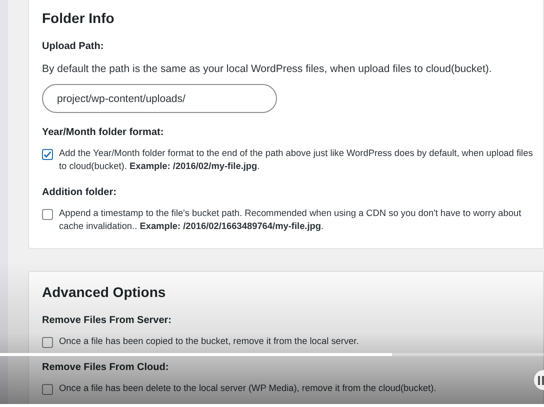 Image resolution: width=544 pixels, height=407 pixels. What do you see at coordinates (296, 160) in the screenshot?
I see `checkbox-text: Add the Year/Month folder format to the end of the path above just like WordPress does by default, when upload files to cloud(bucket). Example: /2016/02/my-file.jpg.` at bounding box center [296, 160].